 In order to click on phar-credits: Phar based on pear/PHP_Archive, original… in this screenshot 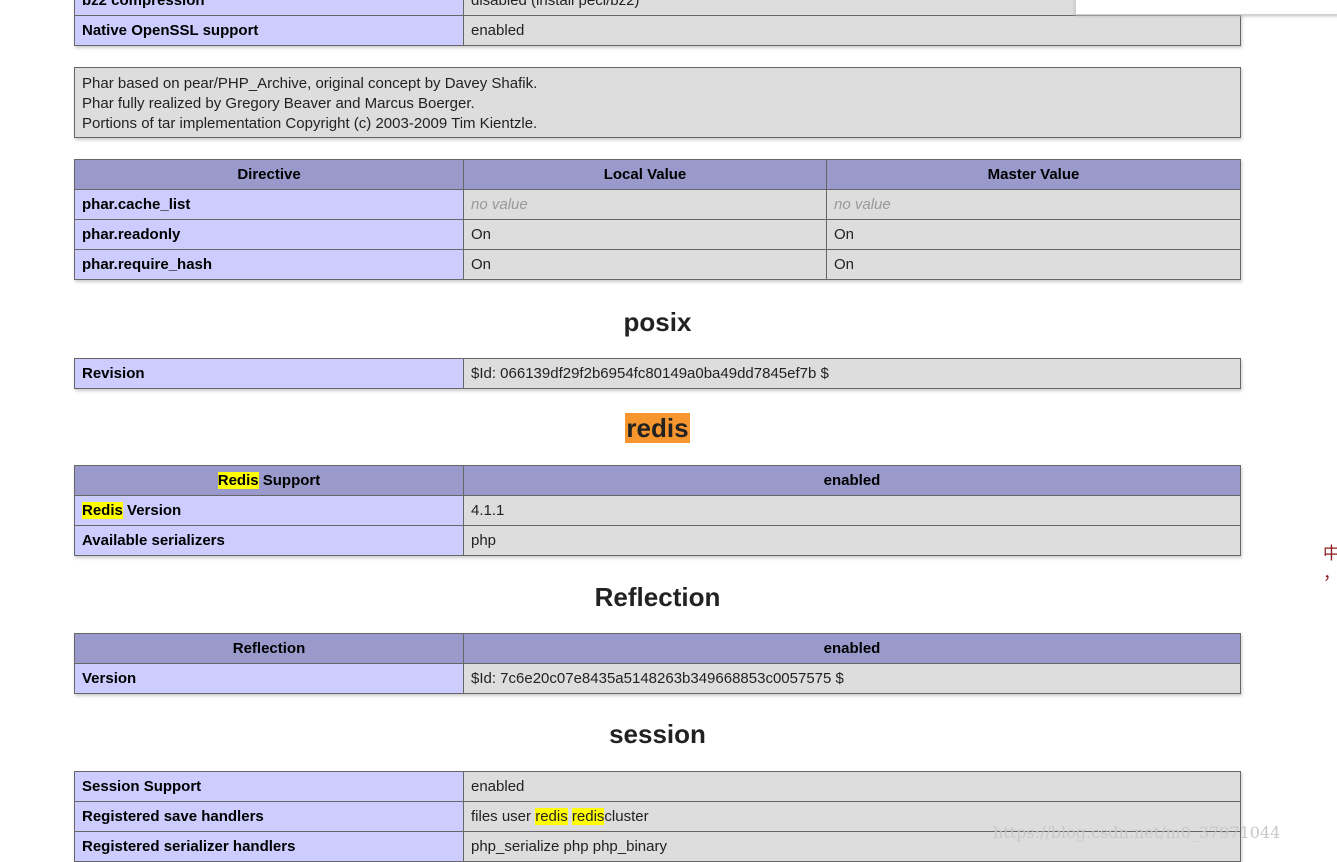, I will do `click(657, 102)`.